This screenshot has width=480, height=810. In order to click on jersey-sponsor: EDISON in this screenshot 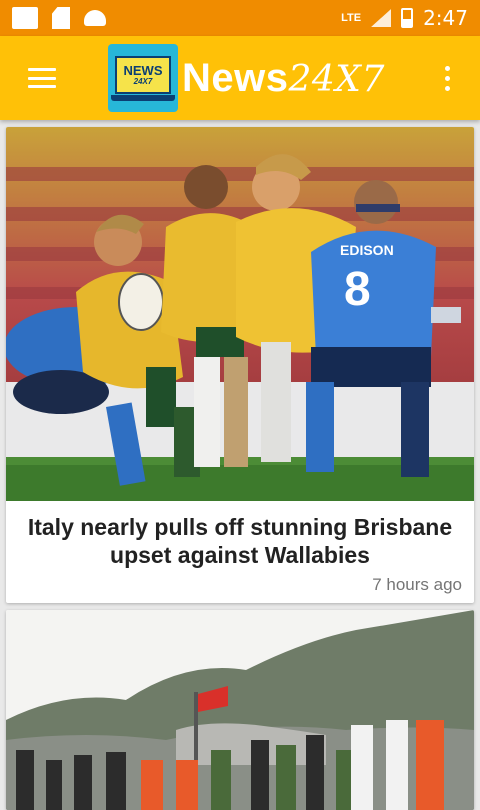, I will do `click(367, 250)`.